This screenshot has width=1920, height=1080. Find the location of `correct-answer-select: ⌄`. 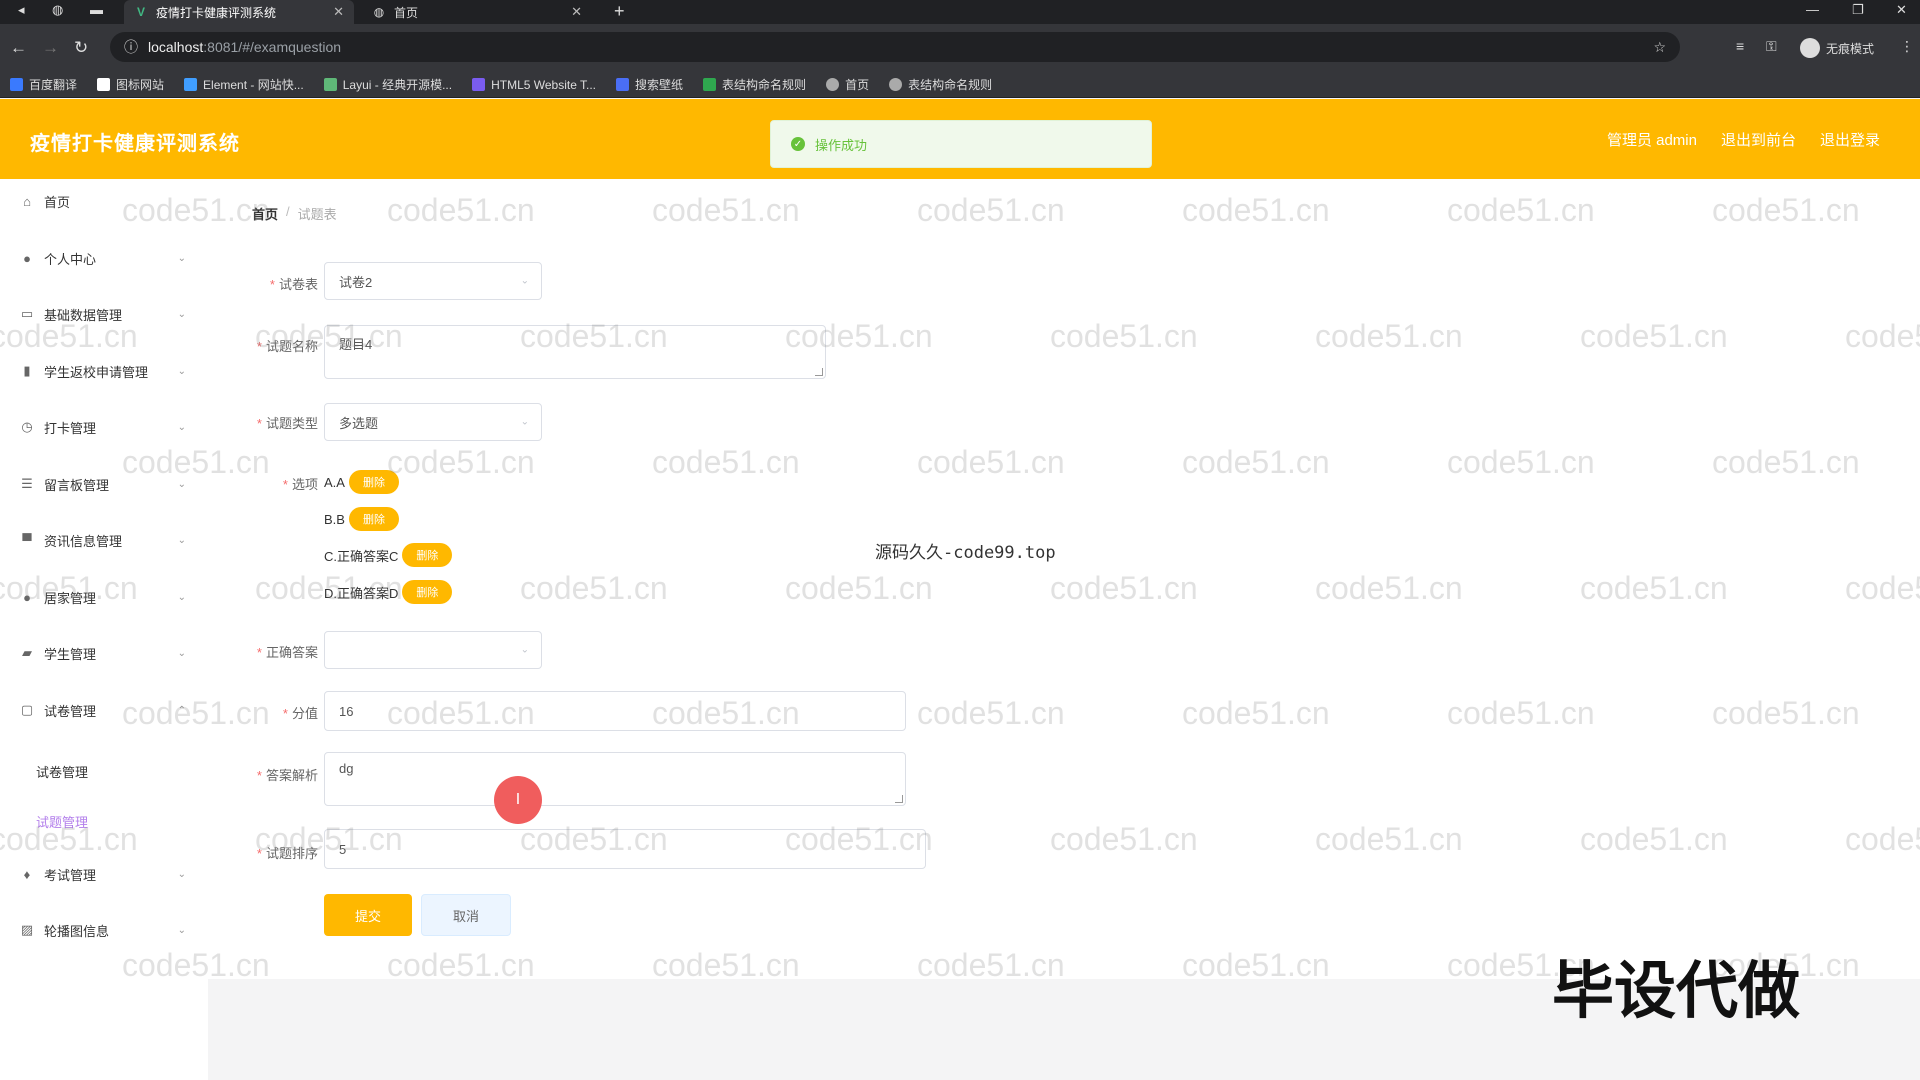

correct-answer-select: ⌄ is located at coordinates (433, 650).